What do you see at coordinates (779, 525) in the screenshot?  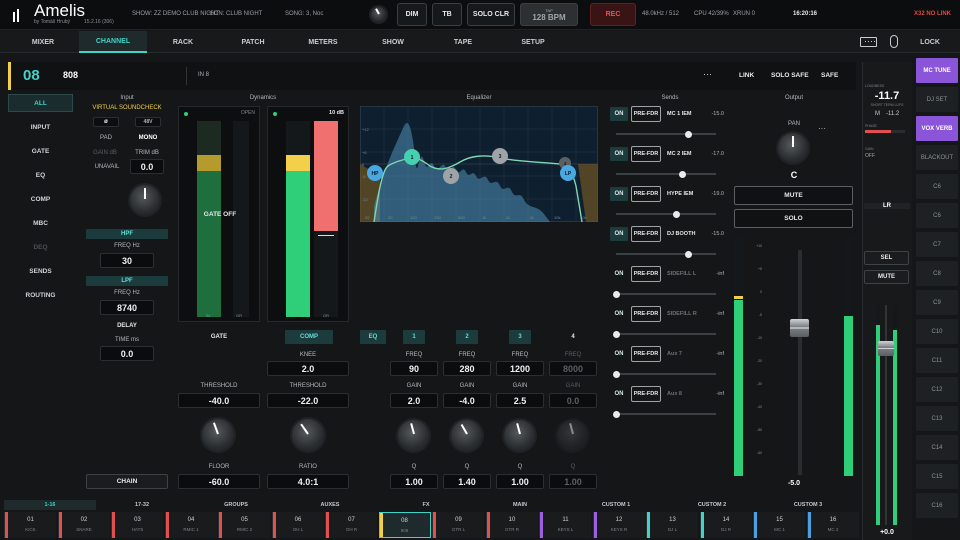 I see `channel-strip-15: 15 MC 1` at bounding box center [779, 525].